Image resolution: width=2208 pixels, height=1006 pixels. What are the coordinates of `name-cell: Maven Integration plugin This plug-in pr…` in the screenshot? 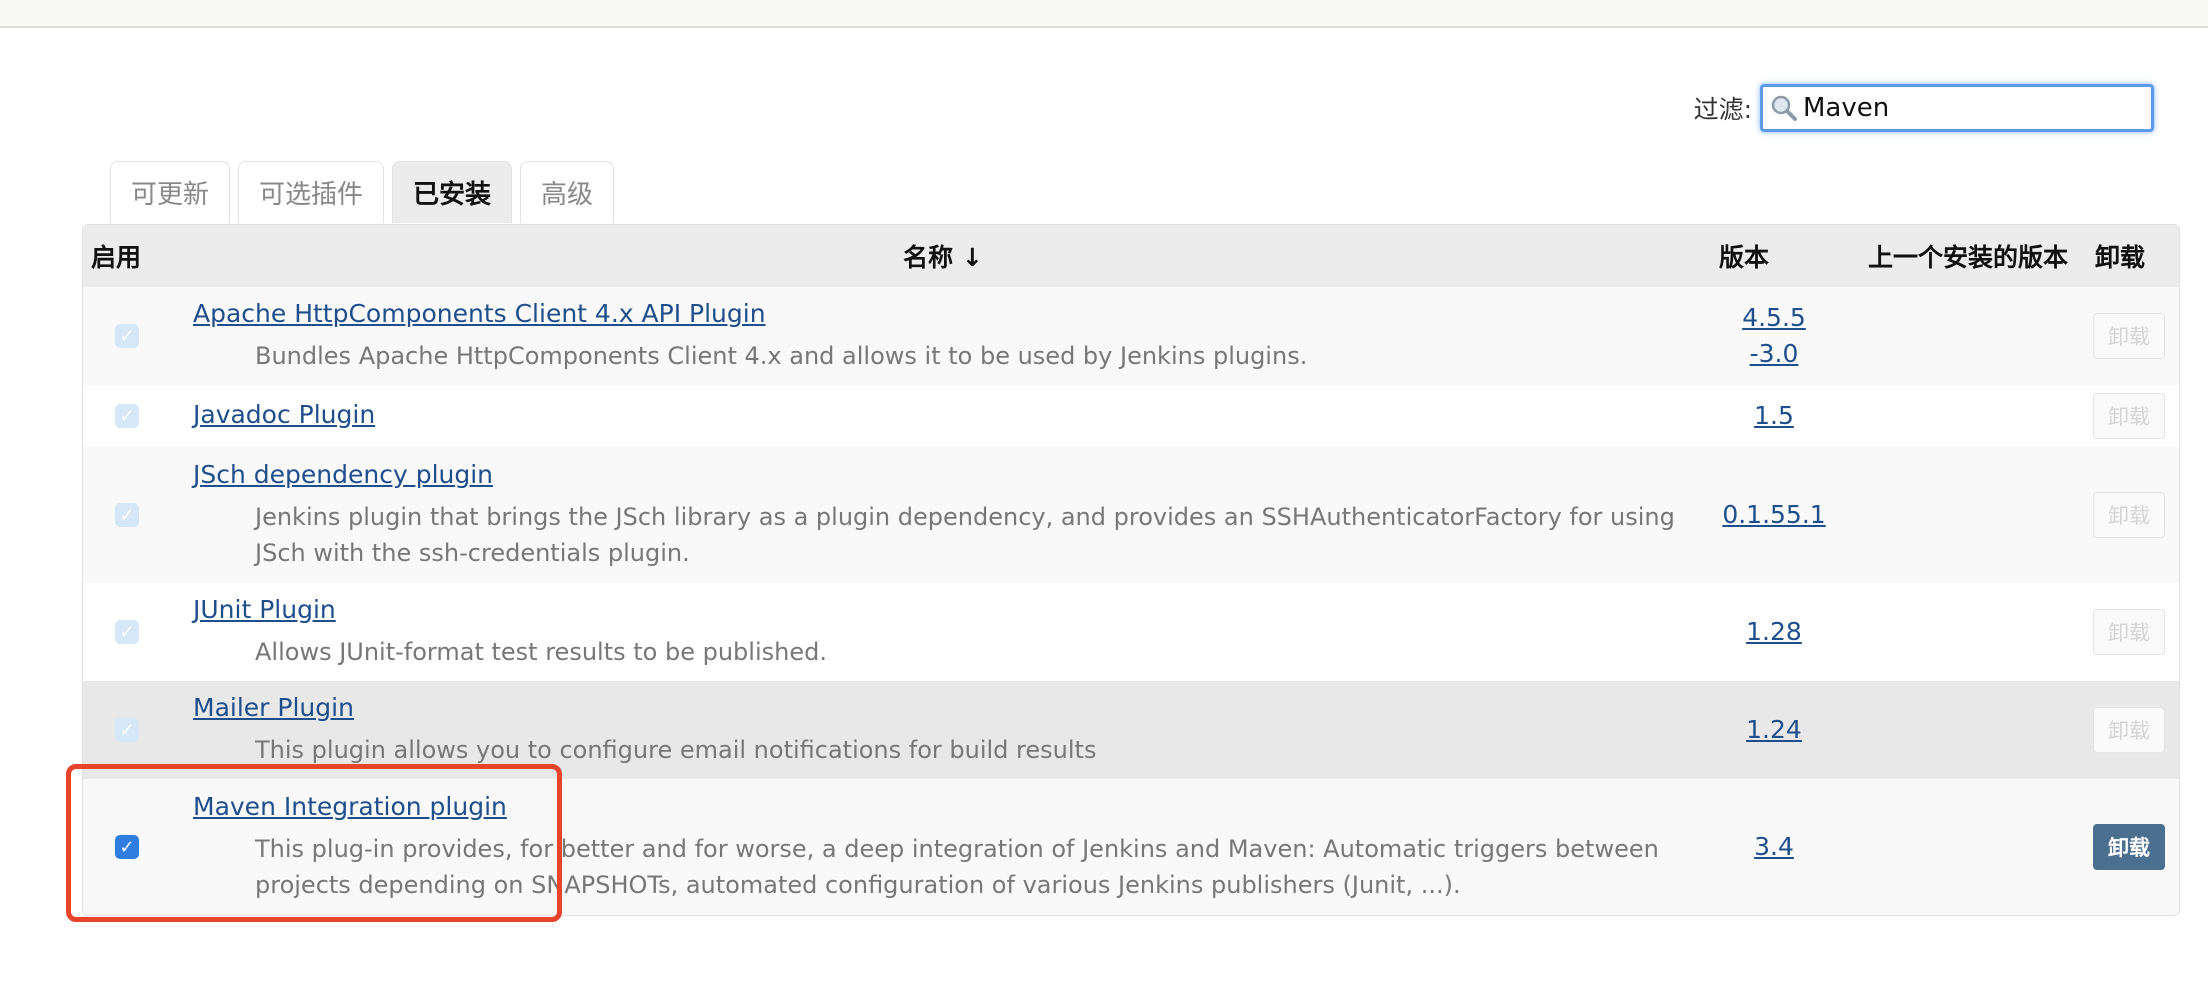 It's located at (943, 847).